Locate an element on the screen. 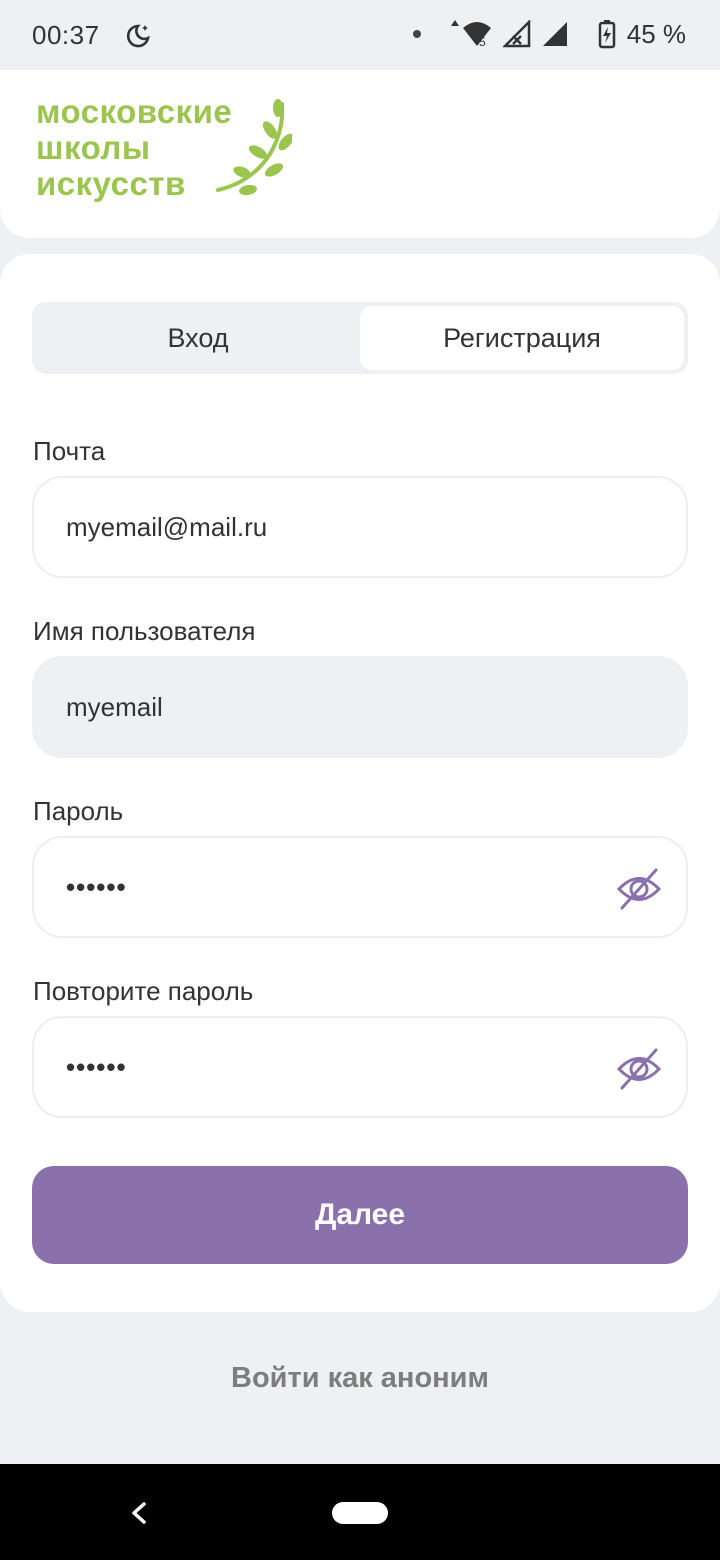 This screenshot has height=1560, width=720. password-repeat-label: Повторите пароль is located at coordinates (143, 991).